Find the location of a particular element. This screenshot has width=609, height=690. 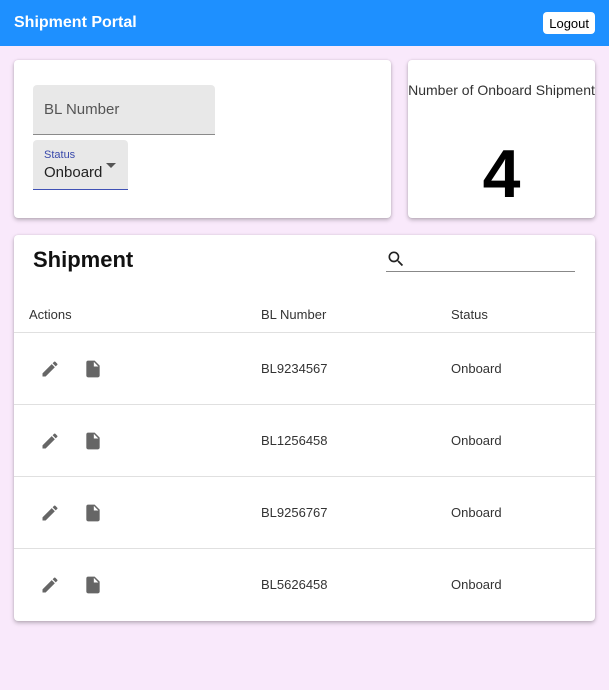

table-search is located at coordinates (480, 258).